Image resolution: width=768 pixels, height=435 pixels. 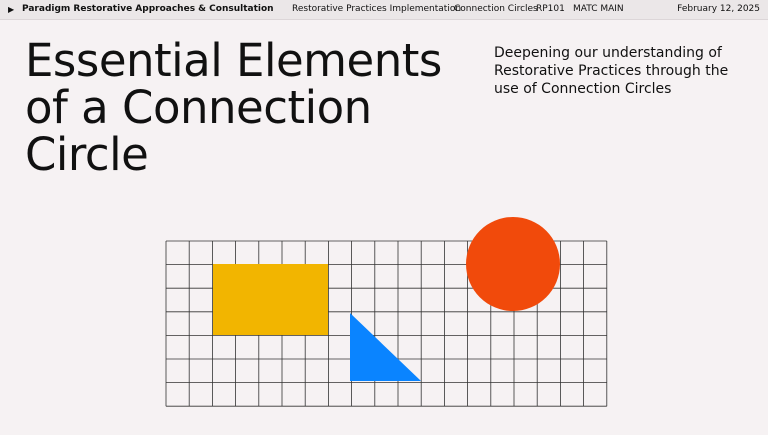 What do you see at coordinates (385, 347) in the screenshot?
I see `blue-triangle` at bounding box center [385, 347].